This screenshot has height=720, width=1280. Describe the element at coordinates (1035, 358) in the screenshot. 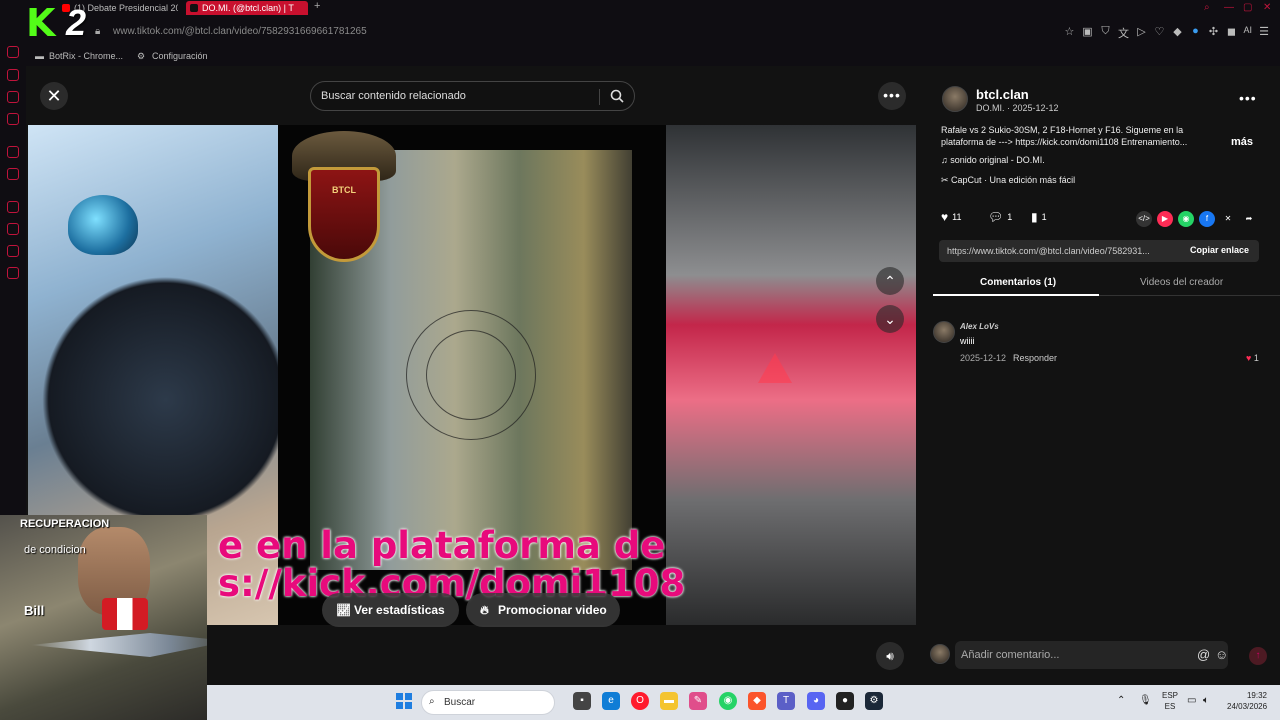

I see `reply-button: Responder` at that location.